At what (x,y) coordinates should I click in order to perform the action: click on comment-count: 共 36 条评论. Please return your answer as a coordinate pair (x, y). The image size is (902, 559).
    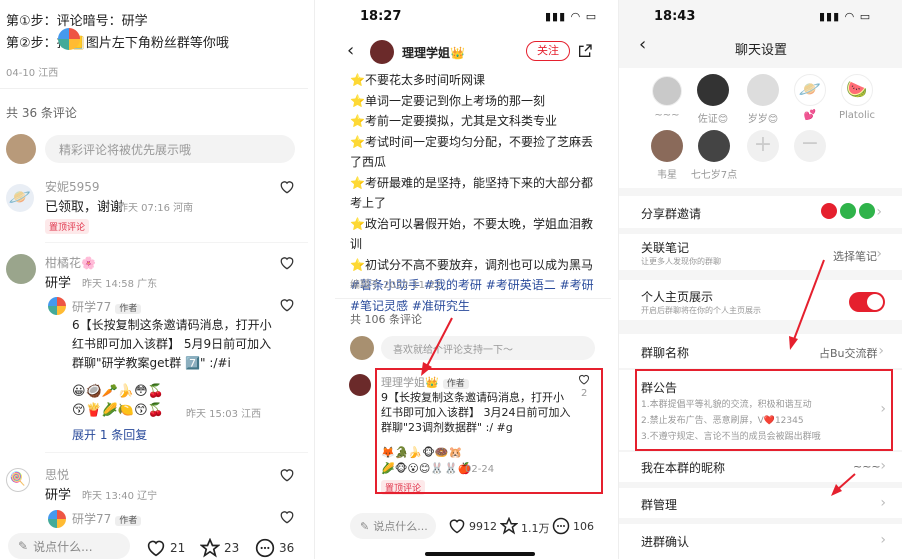
    Looking at the image, I should click on (41, 113).